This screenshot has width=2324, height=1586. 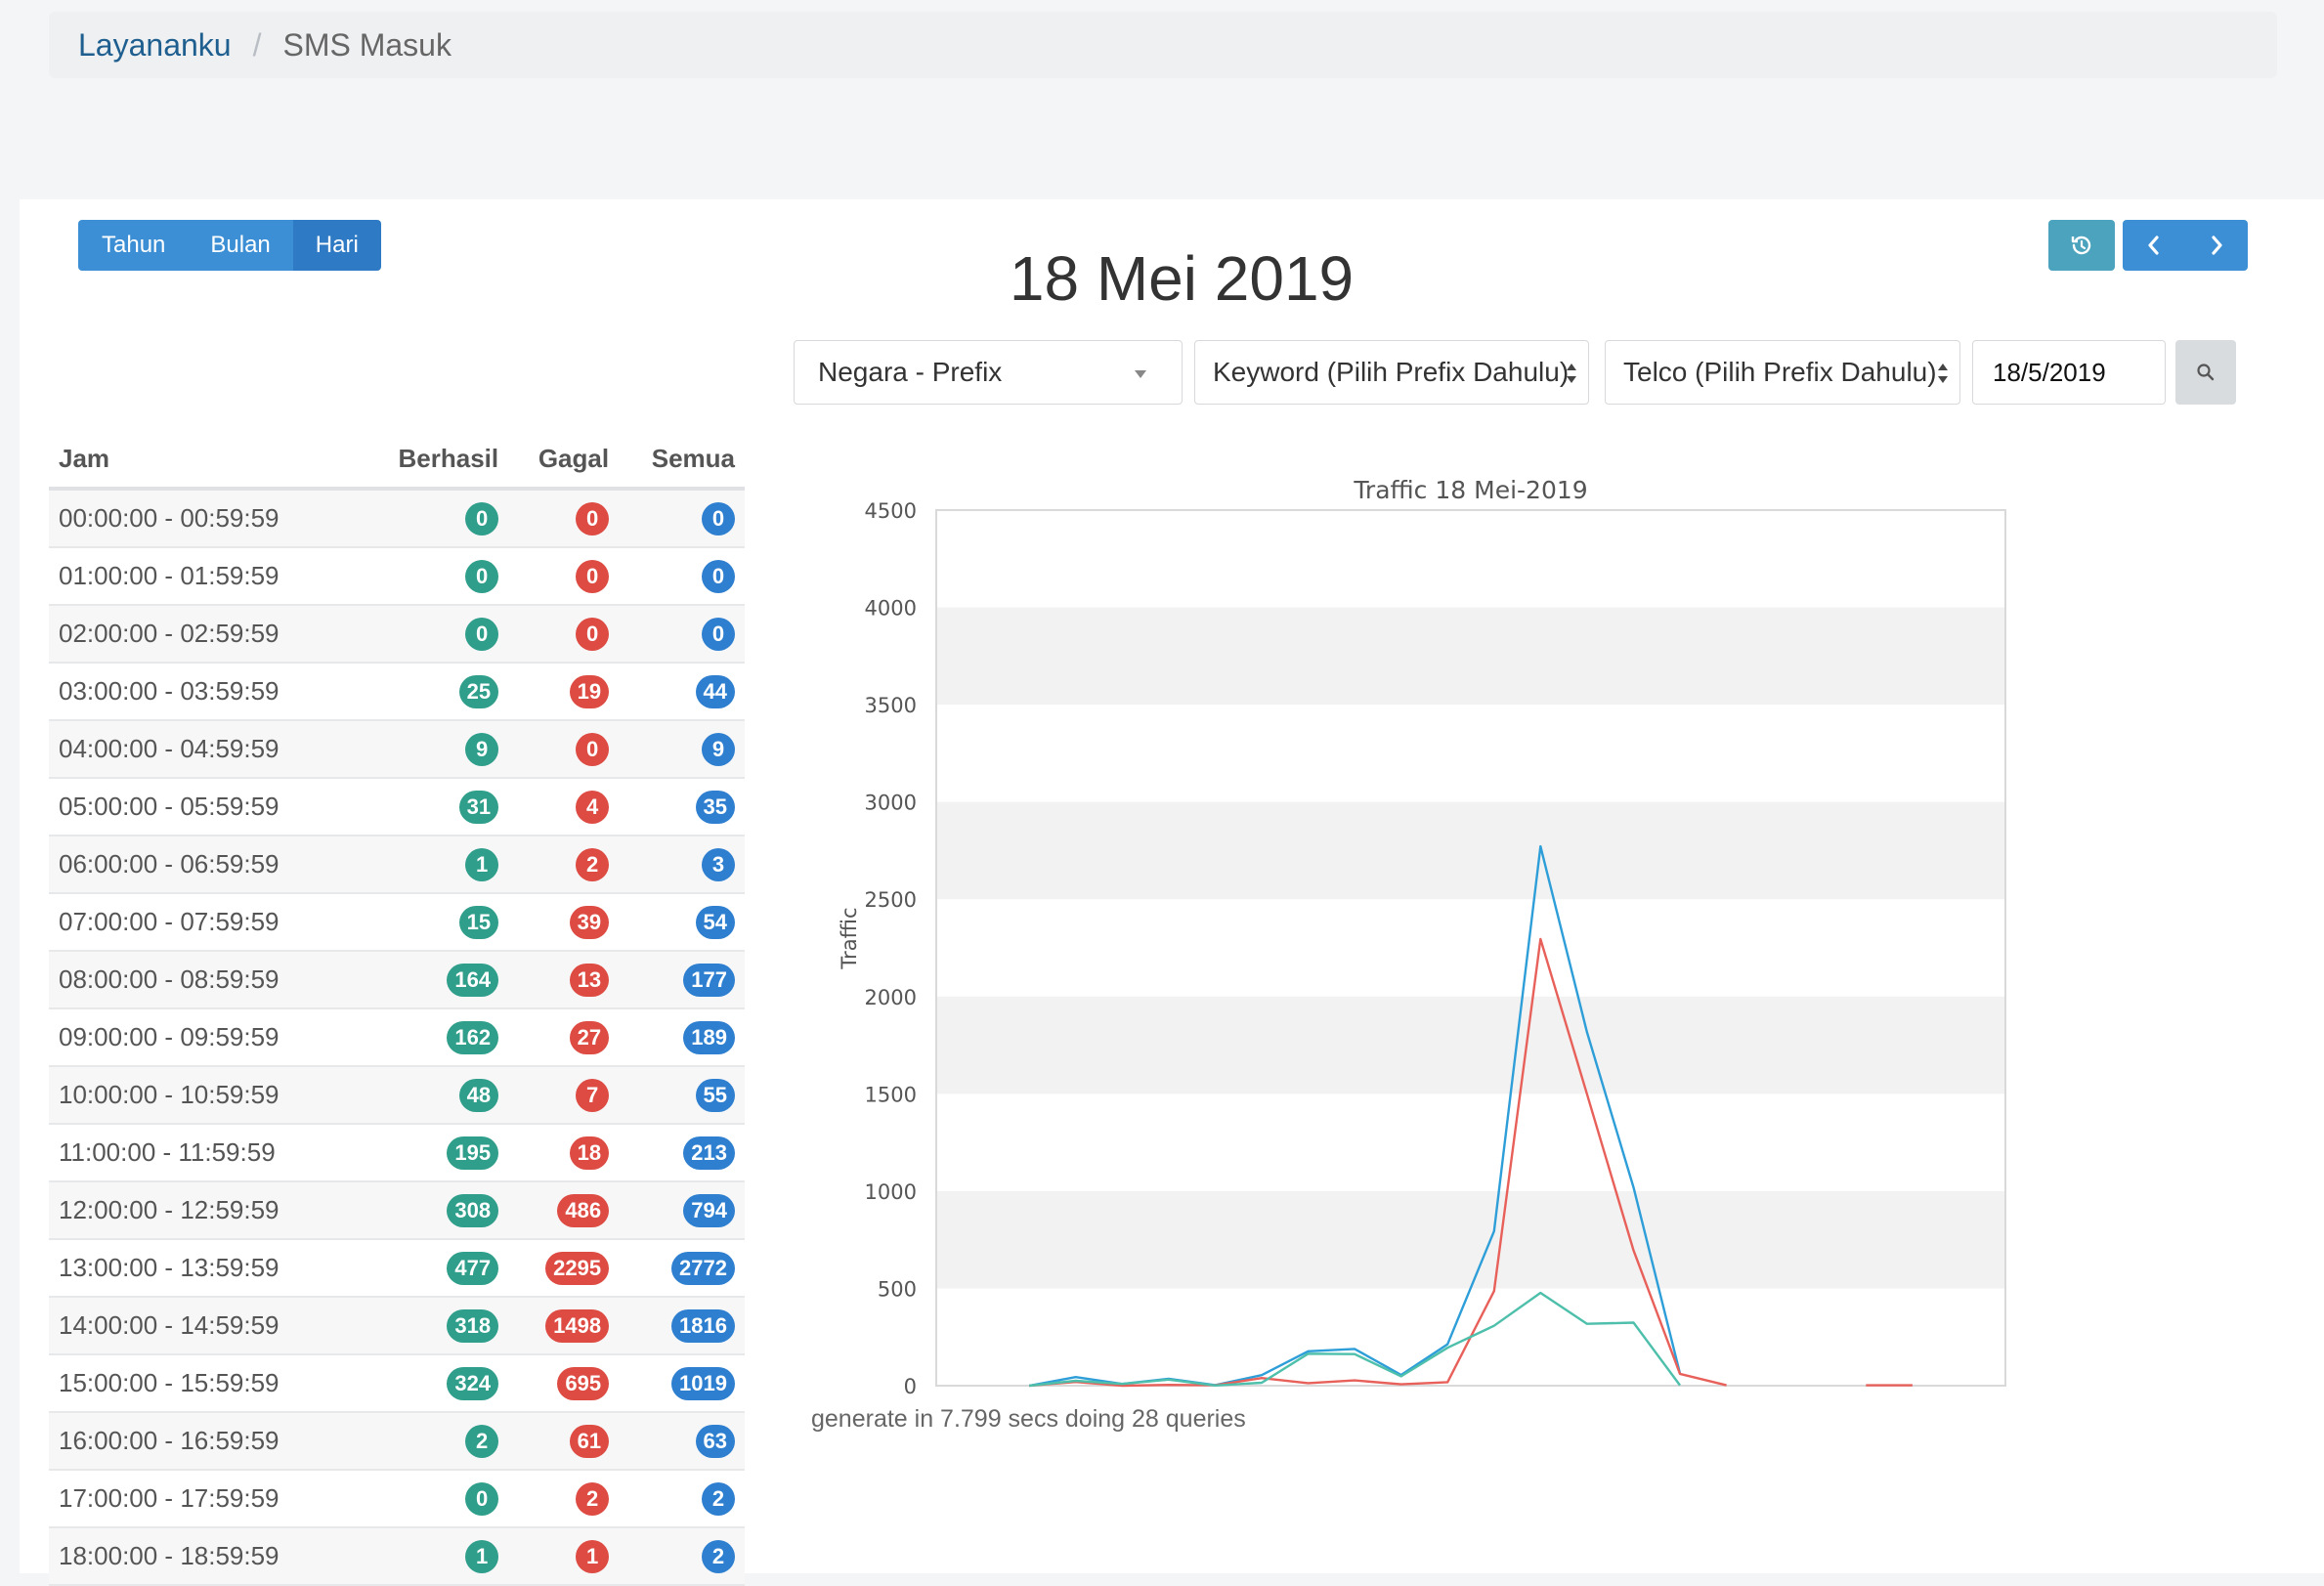 I want to click on keyword-select: Keyword (Pilih Prefix Dahulu), so click(x=1391, y=373).